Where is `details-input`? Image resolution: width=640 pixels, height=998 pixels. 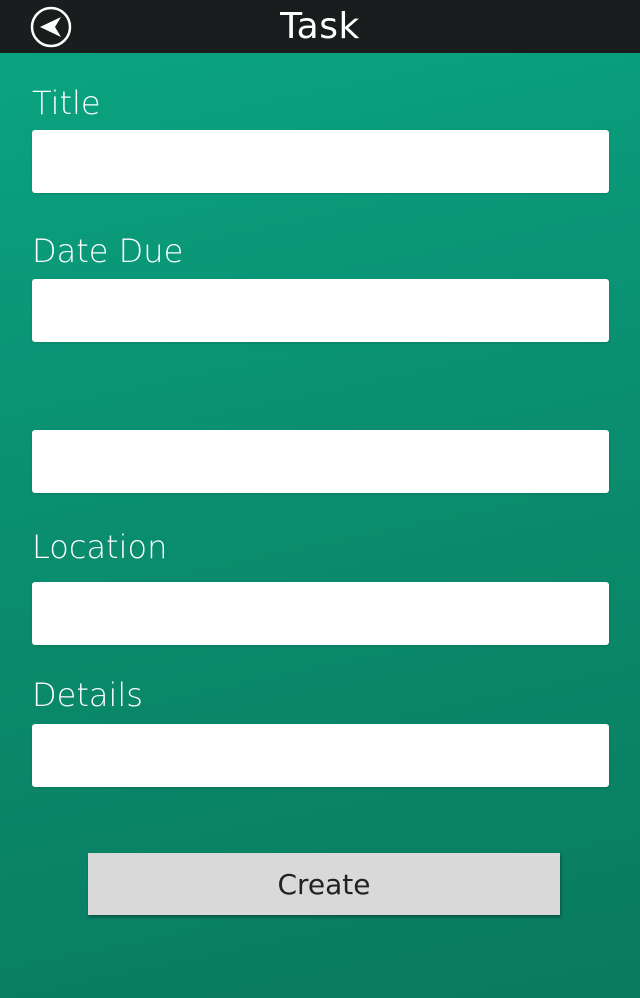
details-input is located at coordinates (320, 755).